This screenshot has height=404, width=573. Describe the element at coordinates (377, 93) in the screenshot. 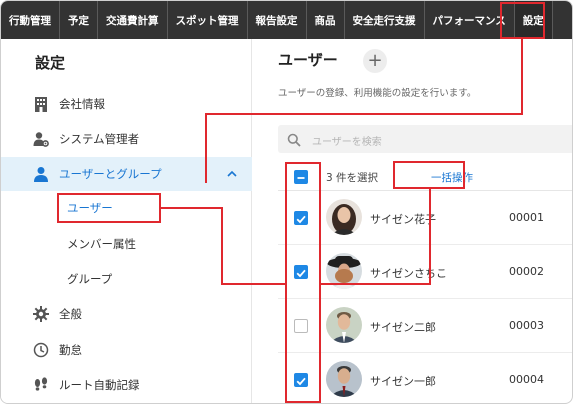

I see `page-description: ユーザーの登録、利用機能の設定を行います。` at that location.